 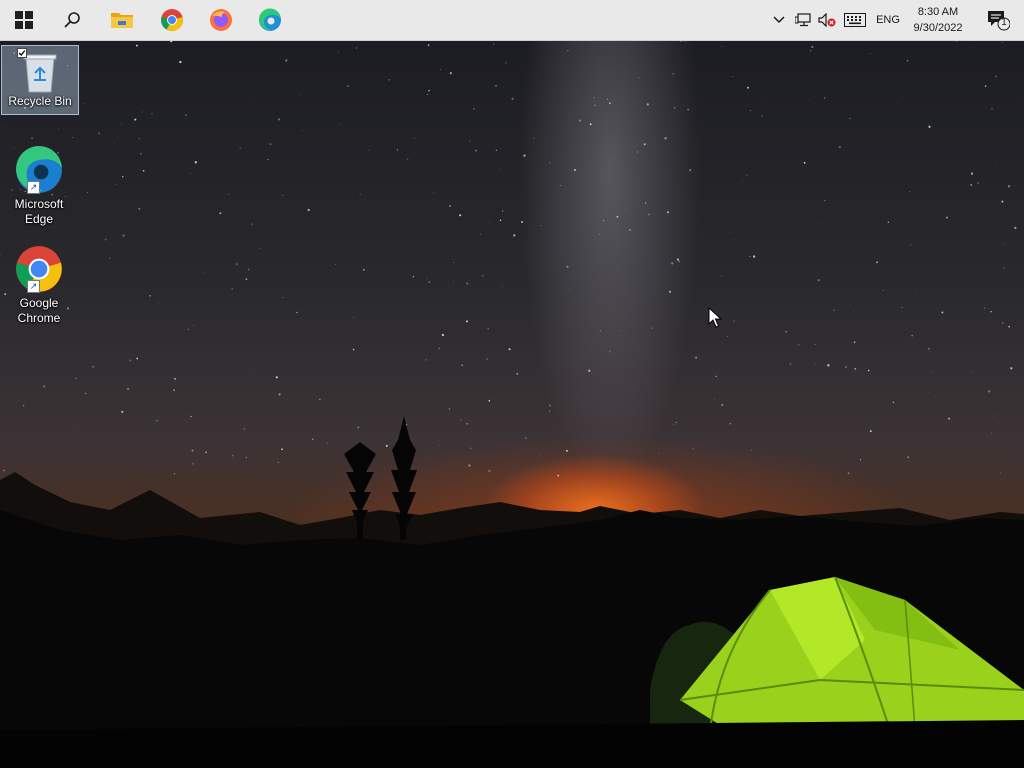 I want to click on chrome-icon, so click(x=172, y=20).